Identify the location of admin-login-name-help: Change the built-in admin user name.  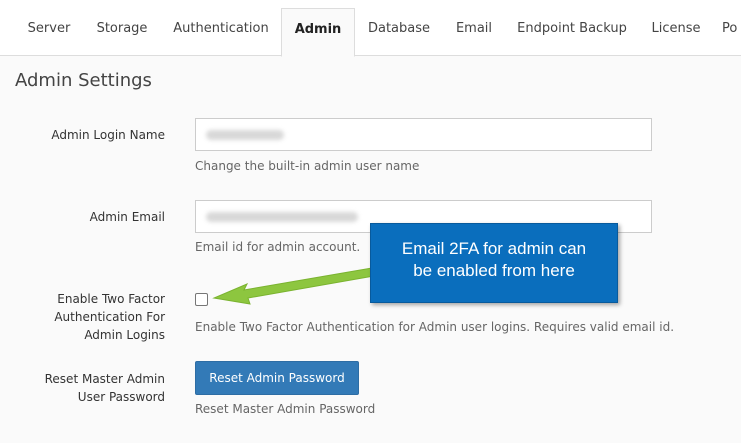
(307, 166).